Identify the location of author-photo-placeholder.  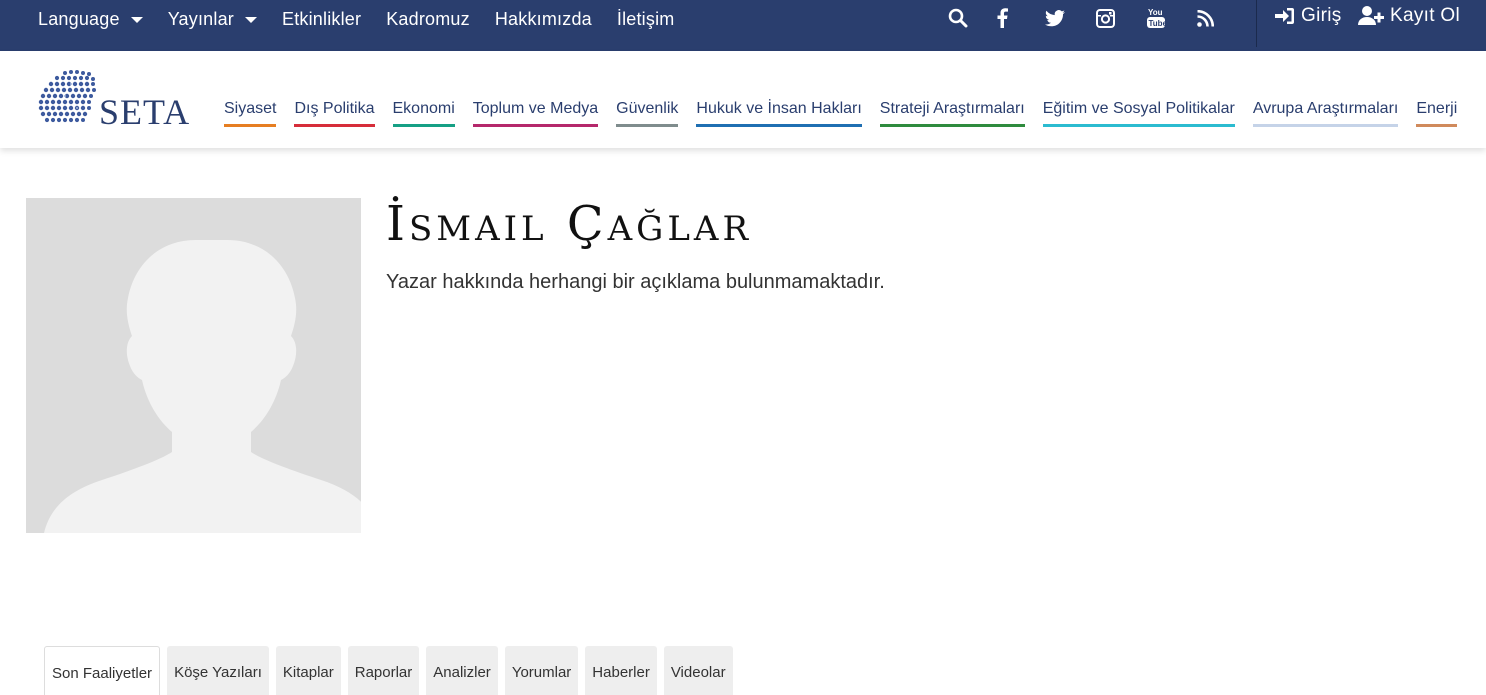
(193, 365).